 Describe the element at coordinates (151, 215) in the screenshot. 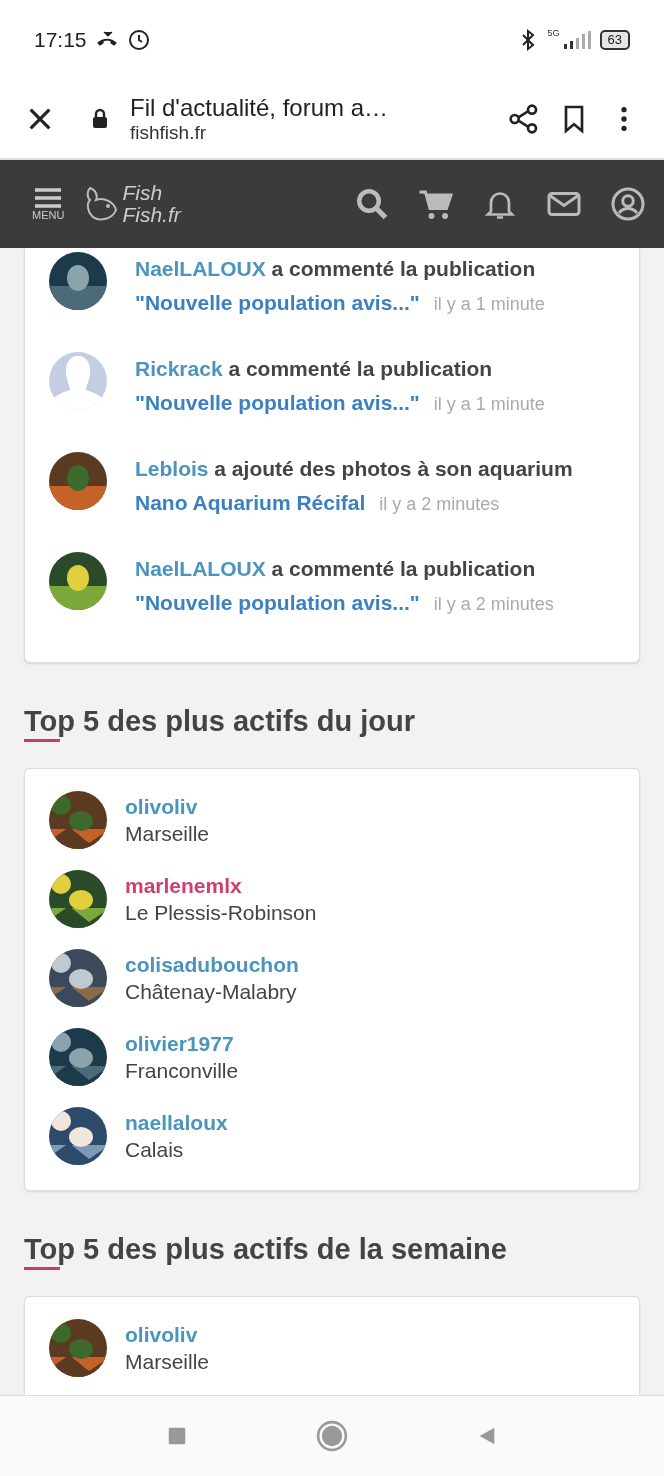

I see `logo-text: Fish.fr` at that location.